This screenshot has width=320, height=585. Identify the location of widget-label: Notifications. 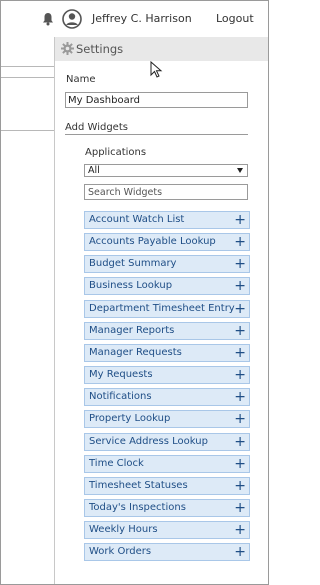
(120, 397).